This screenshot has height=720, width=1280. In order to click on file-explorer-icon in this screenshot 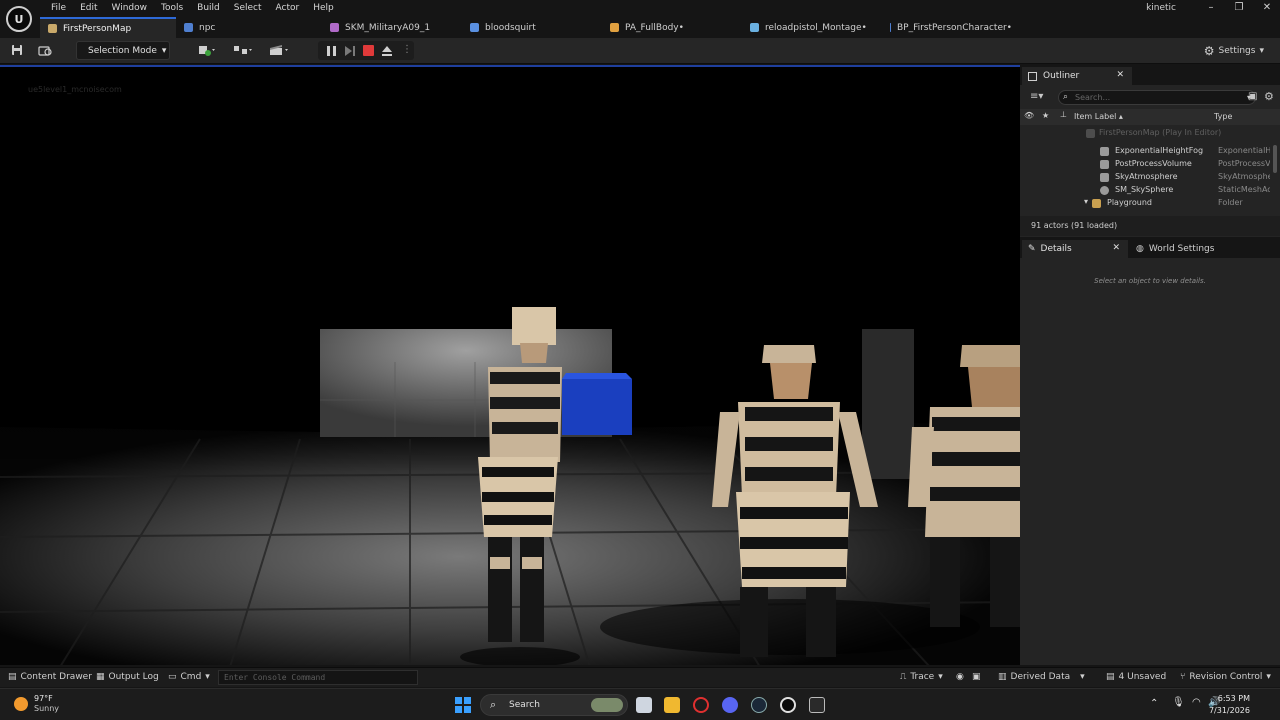, I will do `click(672, 705)`.